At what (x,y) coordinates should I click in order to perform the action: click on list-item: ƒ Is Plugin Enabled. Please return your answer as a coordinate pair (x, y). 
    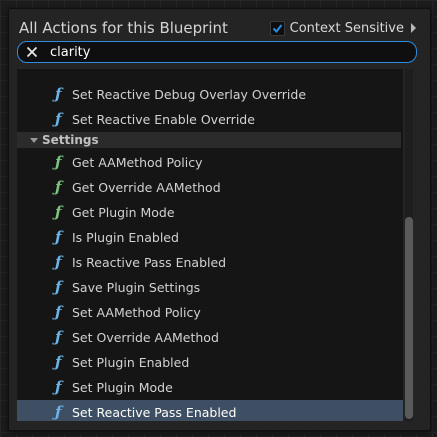
    Looking at the image, I should click on (210, 237).